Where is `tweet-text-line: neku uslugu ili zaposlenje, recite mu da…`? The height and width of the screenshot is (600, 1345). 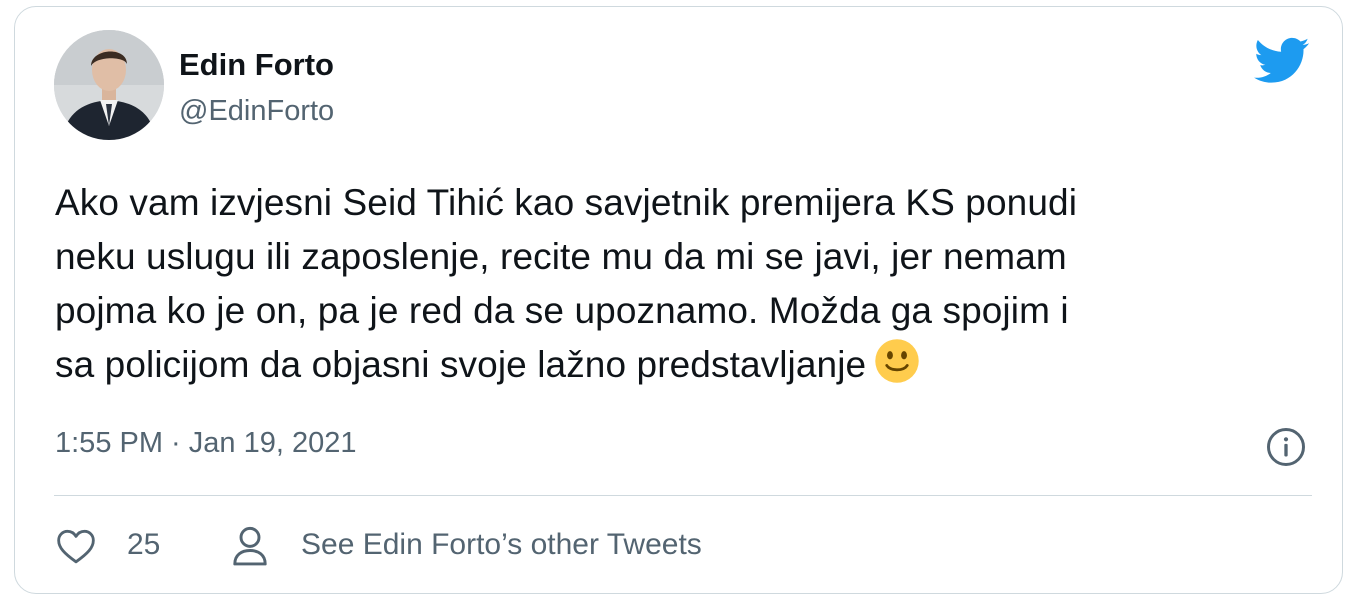 tweet-text-line: neku uslugu ili zaposlenje, recite mu da… is located at coordinates (561, 256).